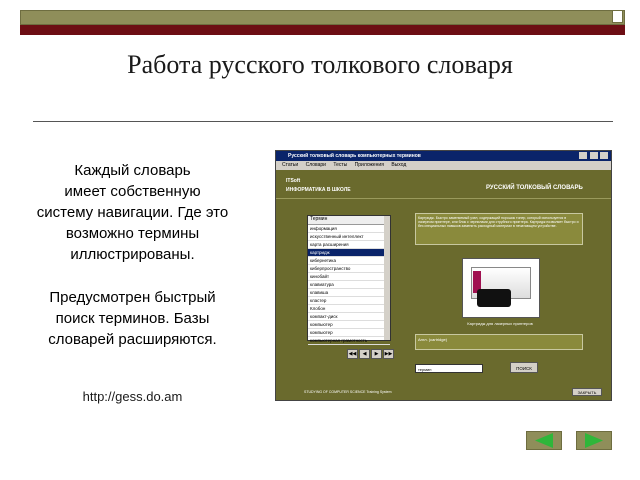  What do you see at coordinates (132, 191) in the screenshot?
I see `paragraph-line: имеет собственную` at bounding box center [132, 191].